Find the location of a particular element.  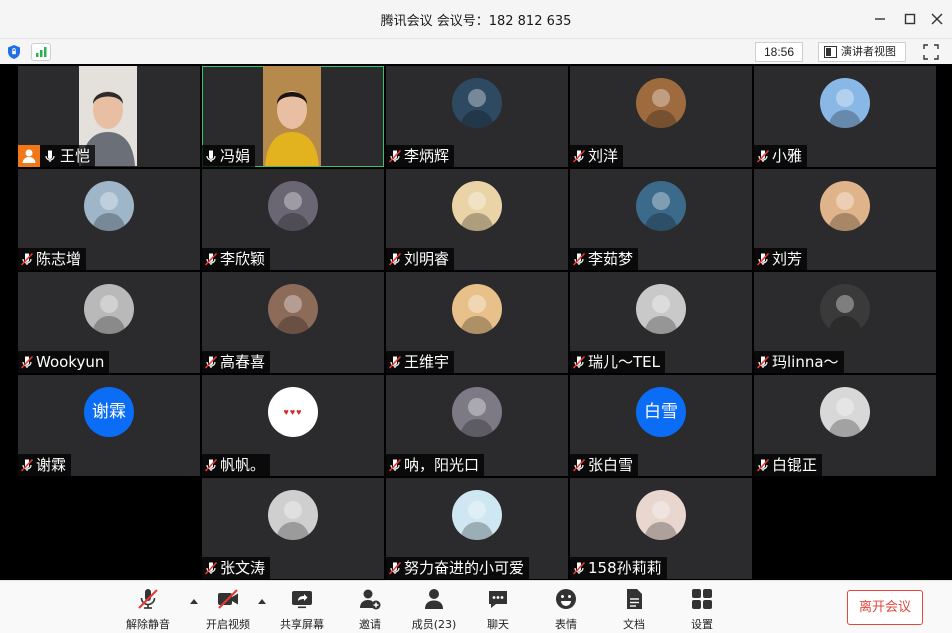

participant-tile: 李欣颖 is located at coordinates (293, 219).